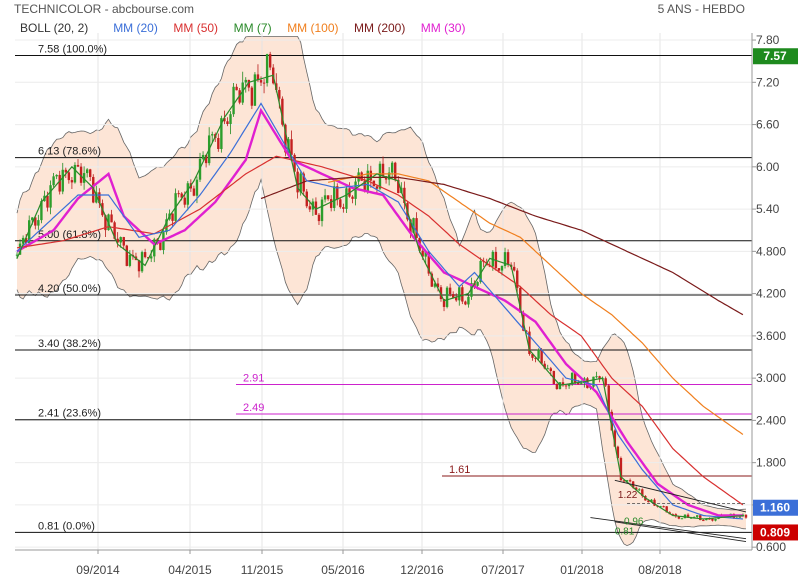 The height and width of the screenshot is (585, 800). I want to click on level-label-1: 2.49, so click(253, 408).